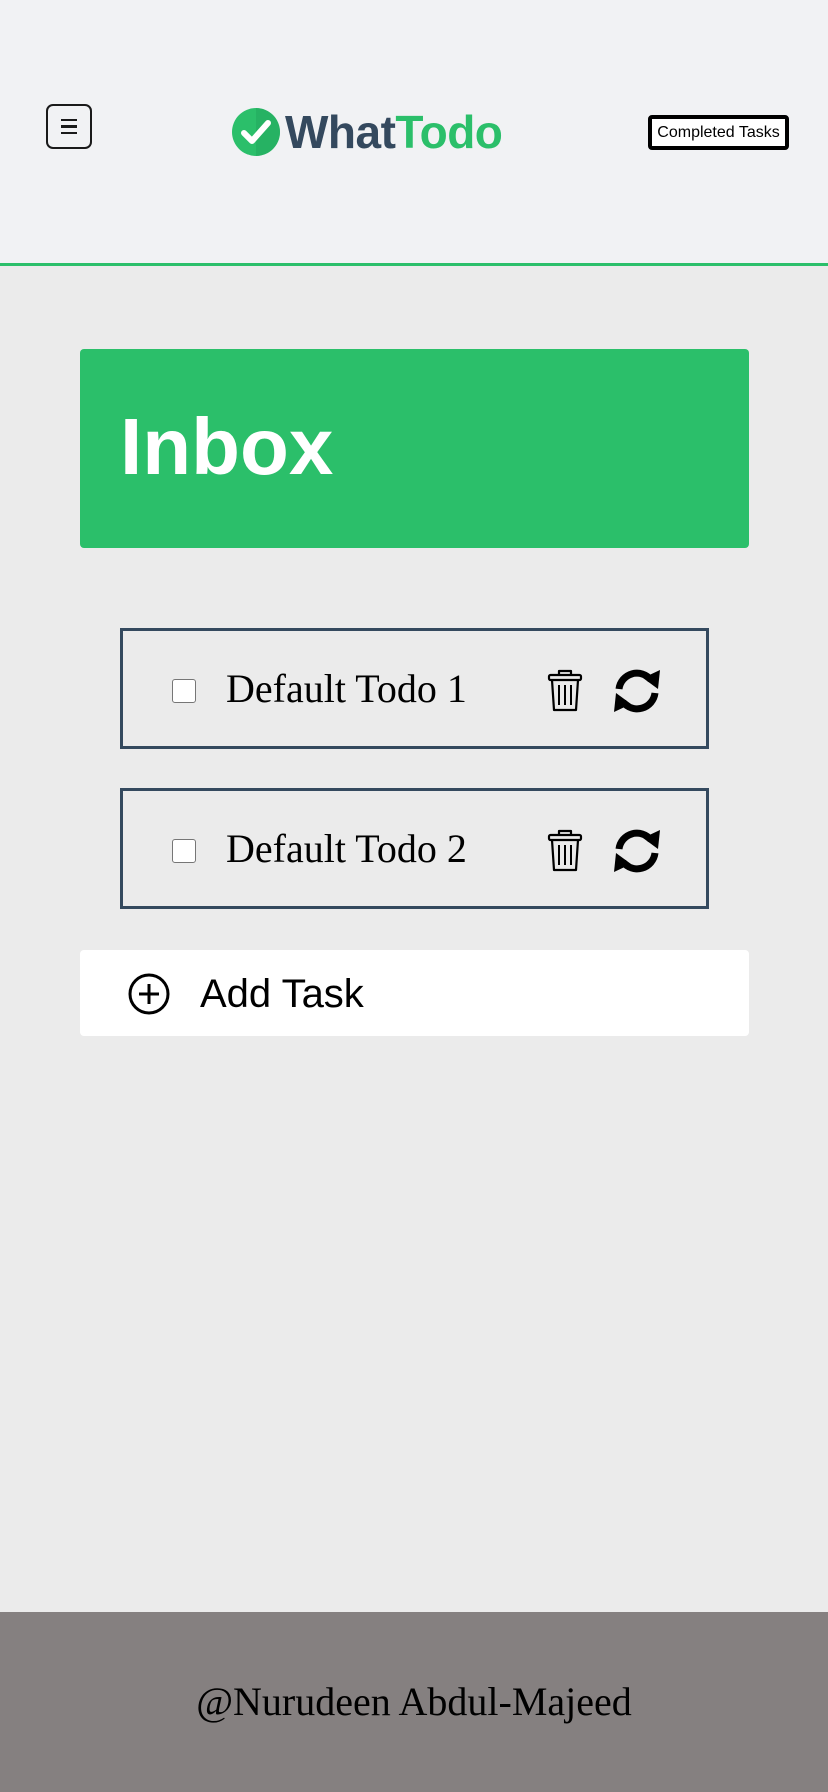 This screenshot has height=1792, width=828. What do you see at coordinates (69, 120) in the screenshot?
I see `menu-icon` at bounding box center [69, 120].